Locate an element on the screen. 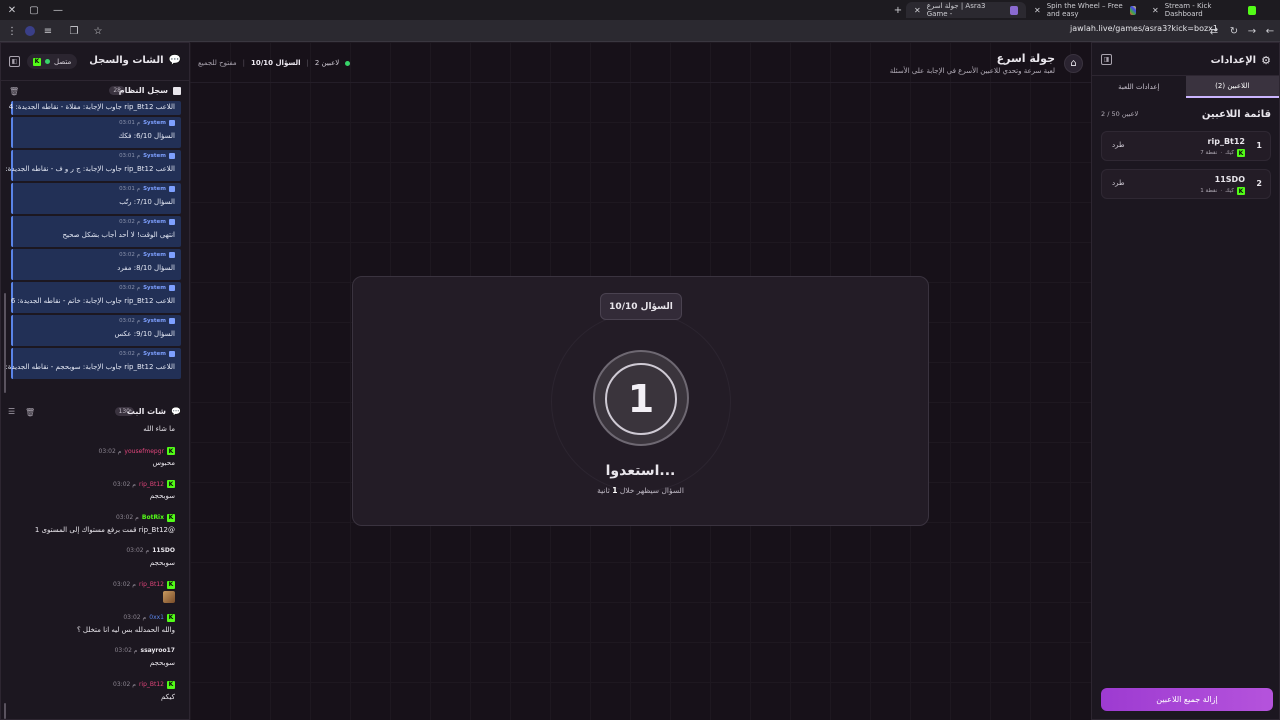 Image resolution: width=1280 pixels, height=720 pixels. gear-icon: ⚙ is located at coordinates (1266, 60).